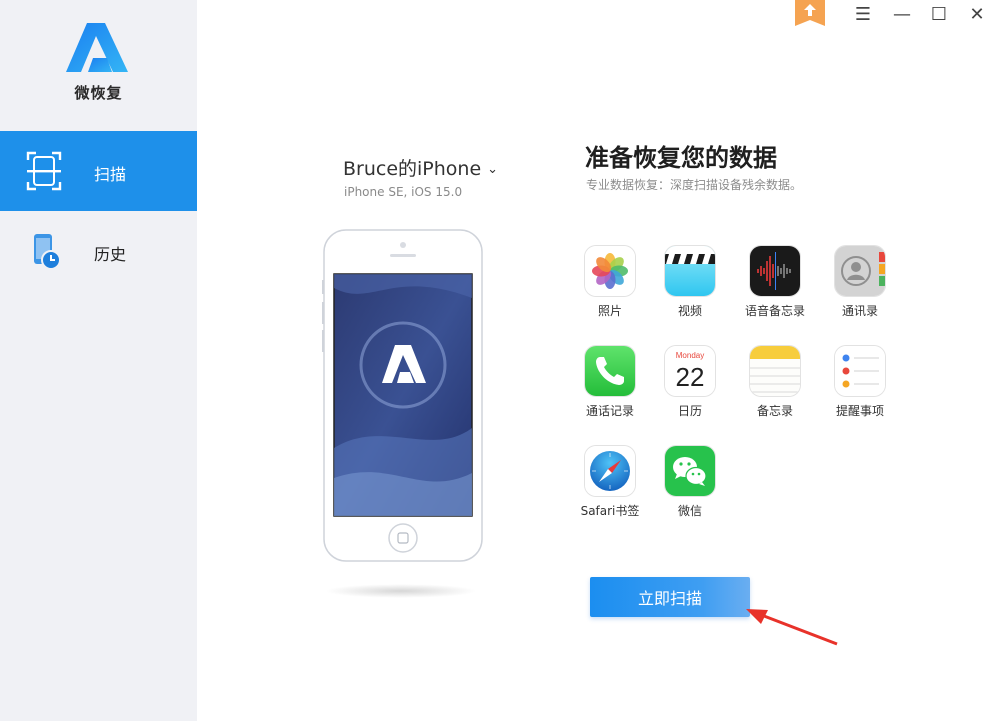  I want to click on category-contacts: 通讯录, so click(860, 282).